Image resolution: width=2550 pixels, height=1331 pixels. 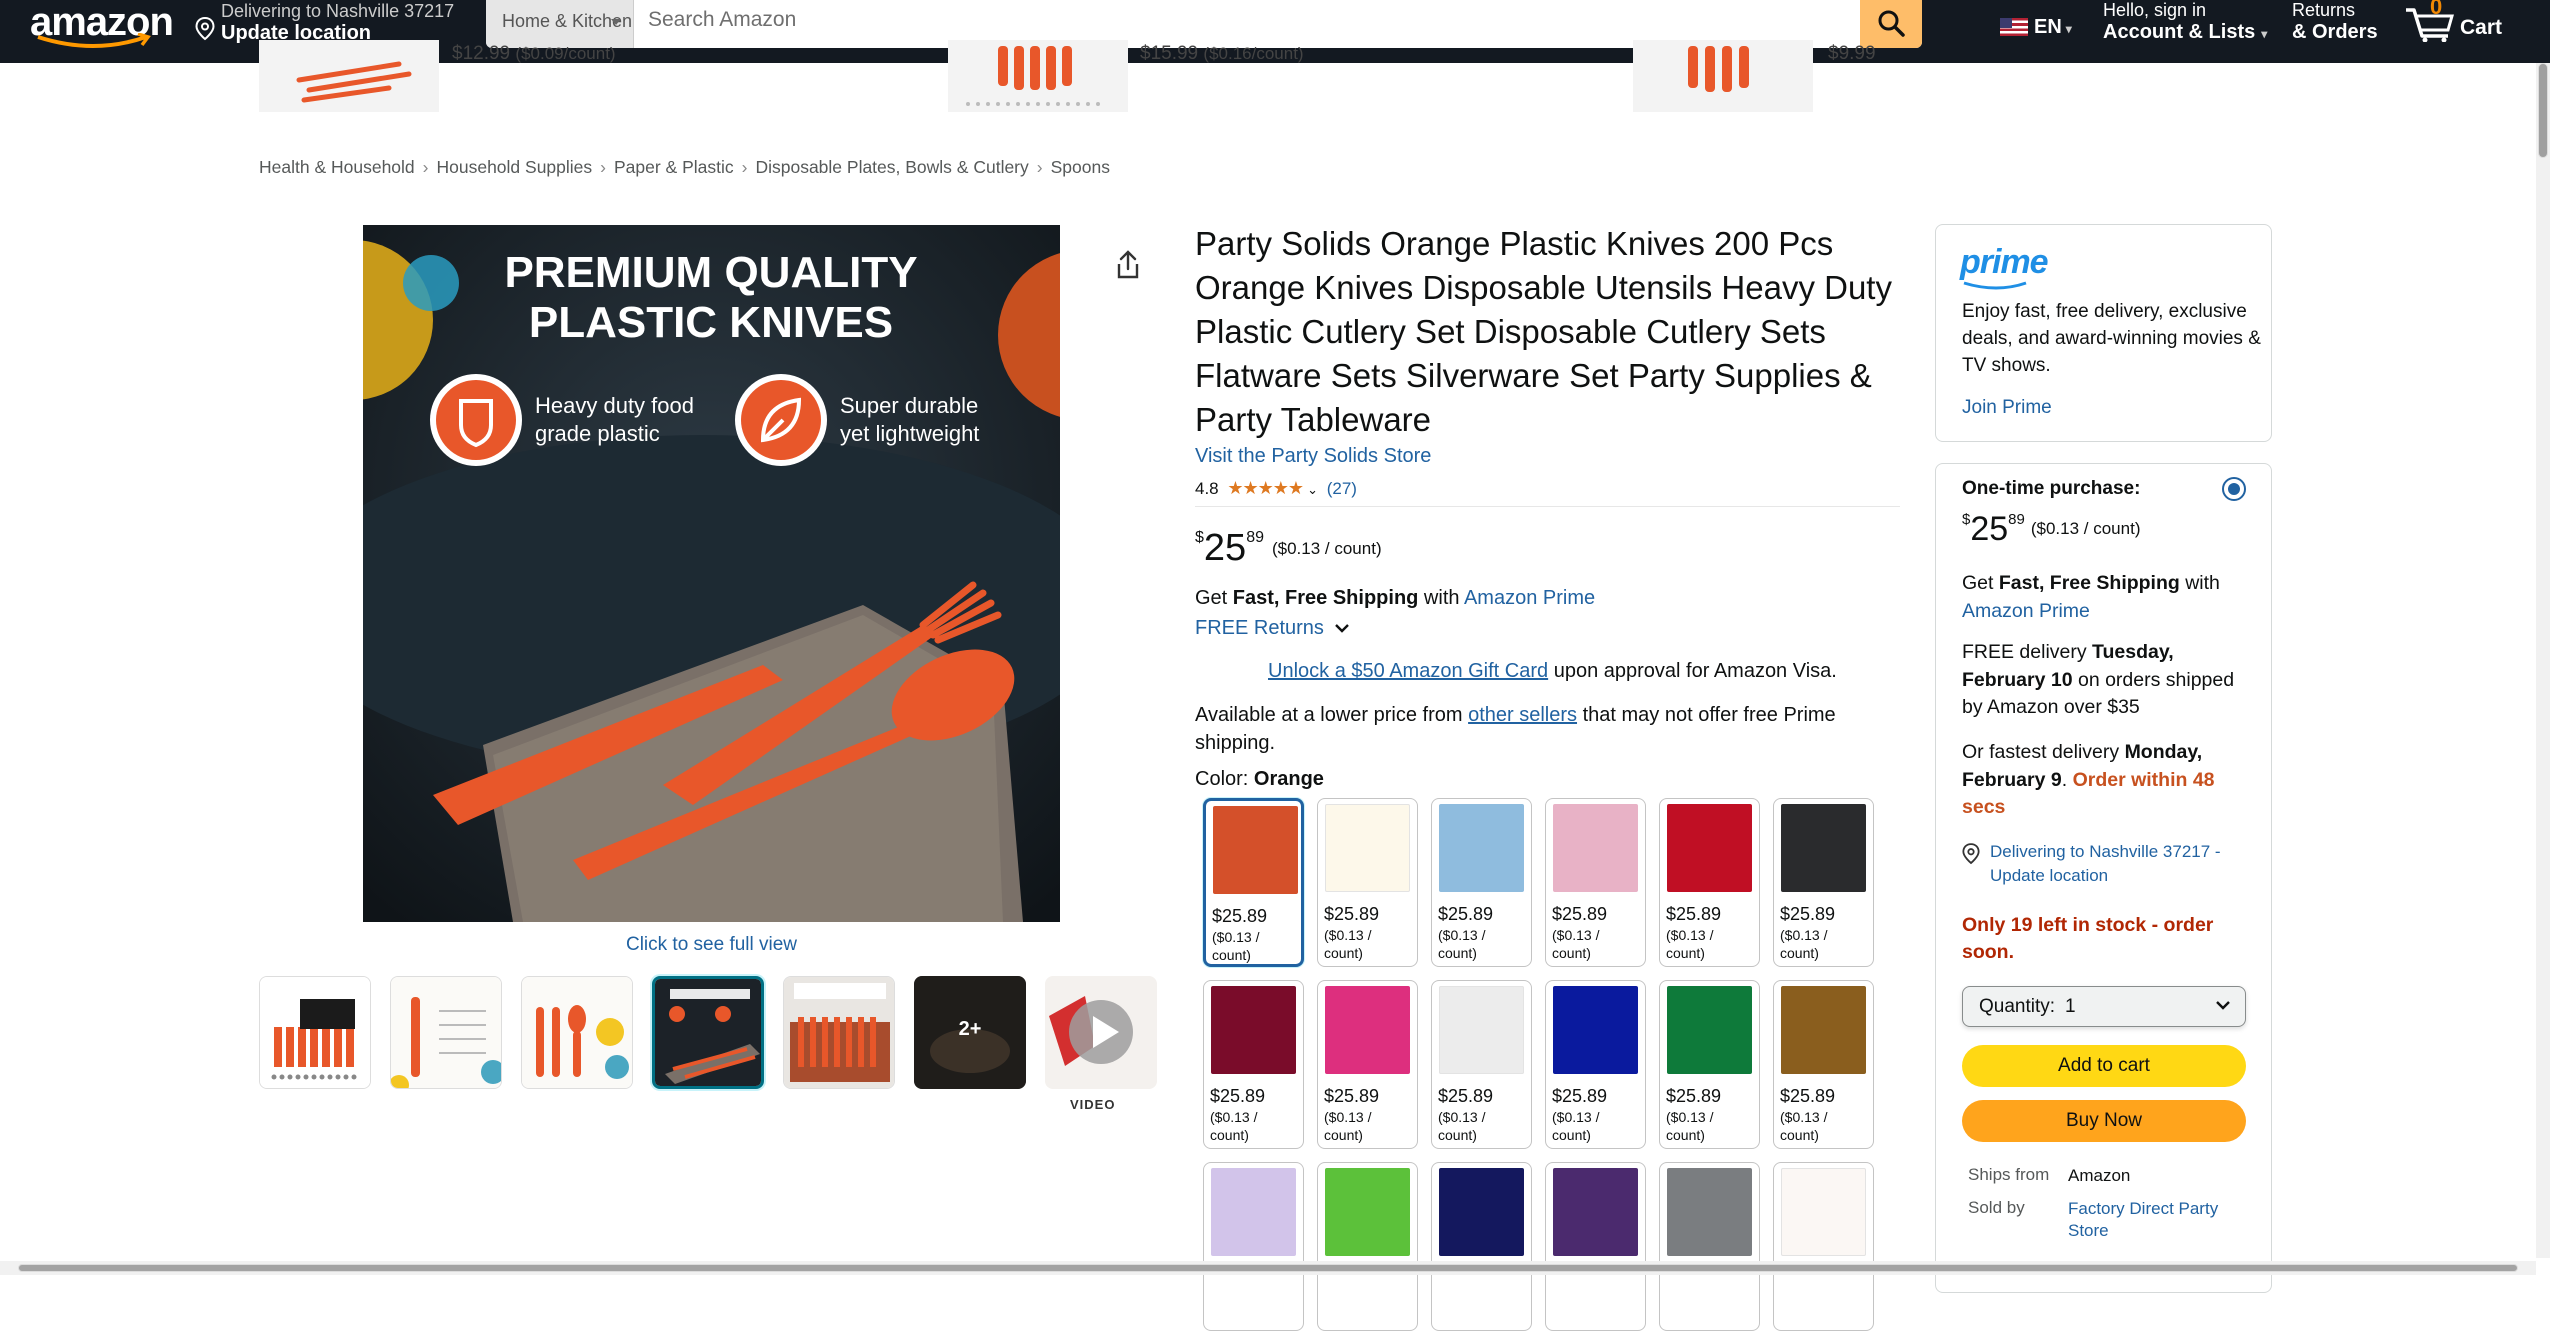 I want to click on video-label: VIDEO, so click(x=1093, y=1104).